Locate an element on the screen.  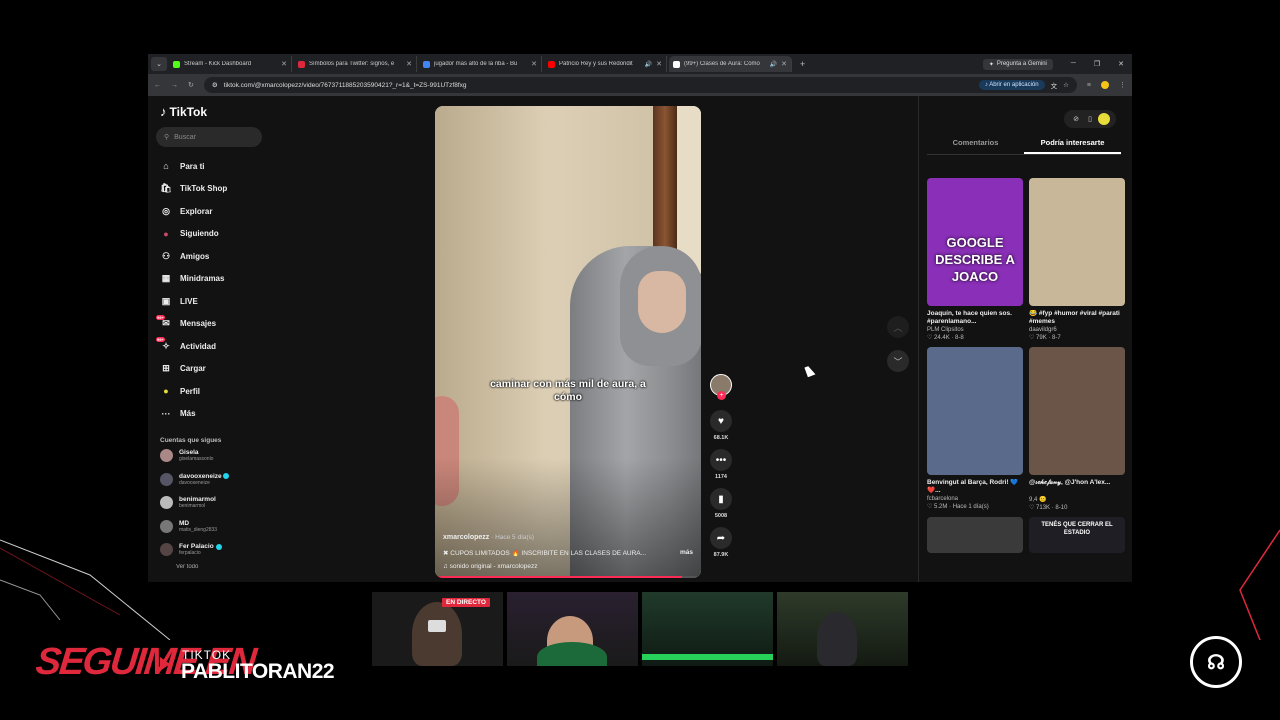
new-tab-button: + is located at coordinates (802, 64).